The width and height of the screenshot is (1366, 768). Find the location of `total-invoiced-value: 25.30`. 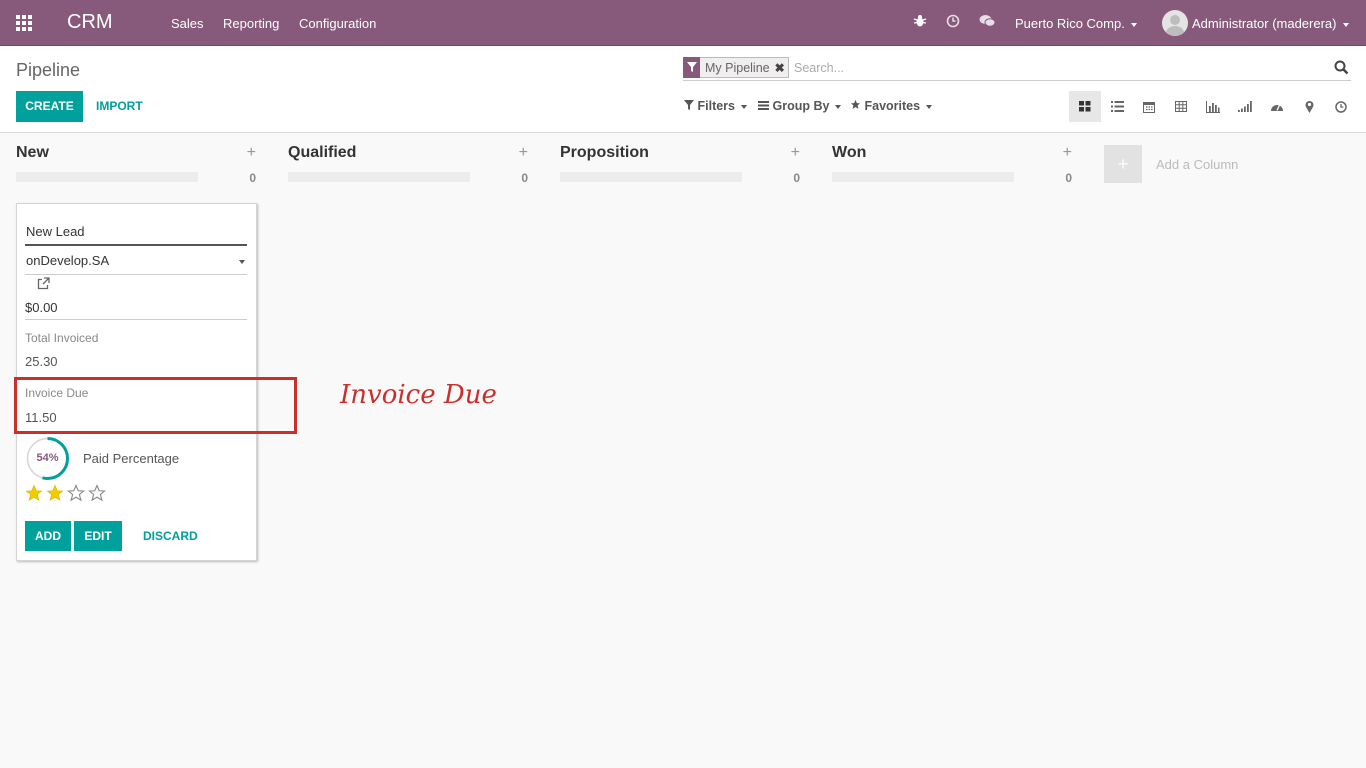

total-invoiced-value: 25.30 is located at coordinates (41, 361).